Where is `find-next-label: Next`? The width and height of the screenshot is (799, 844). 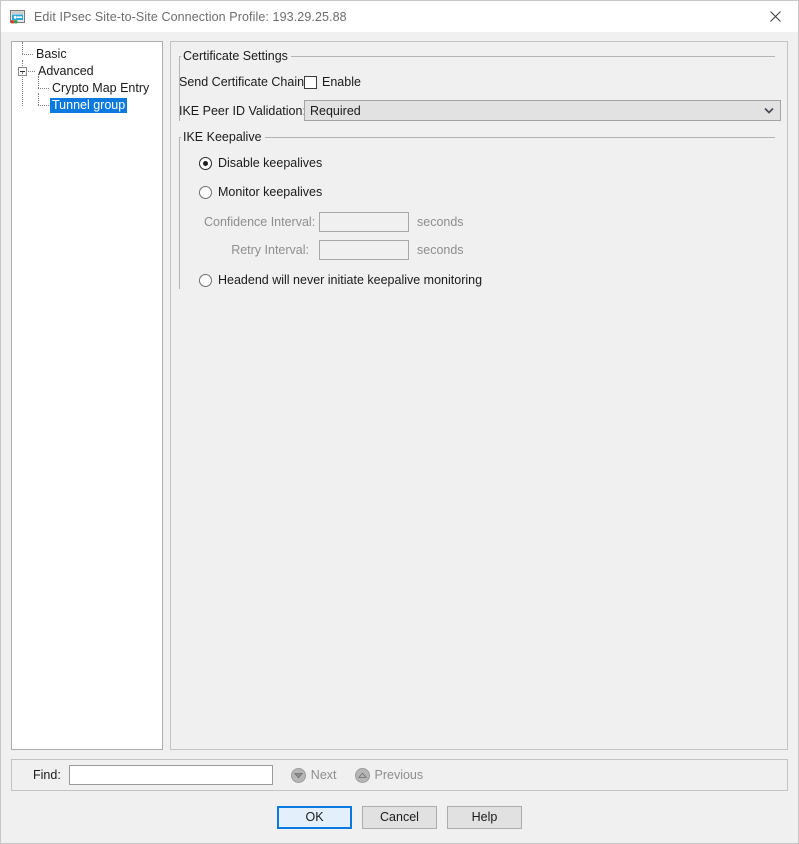 find-next-label: Next is located at coordinates (323, 775).